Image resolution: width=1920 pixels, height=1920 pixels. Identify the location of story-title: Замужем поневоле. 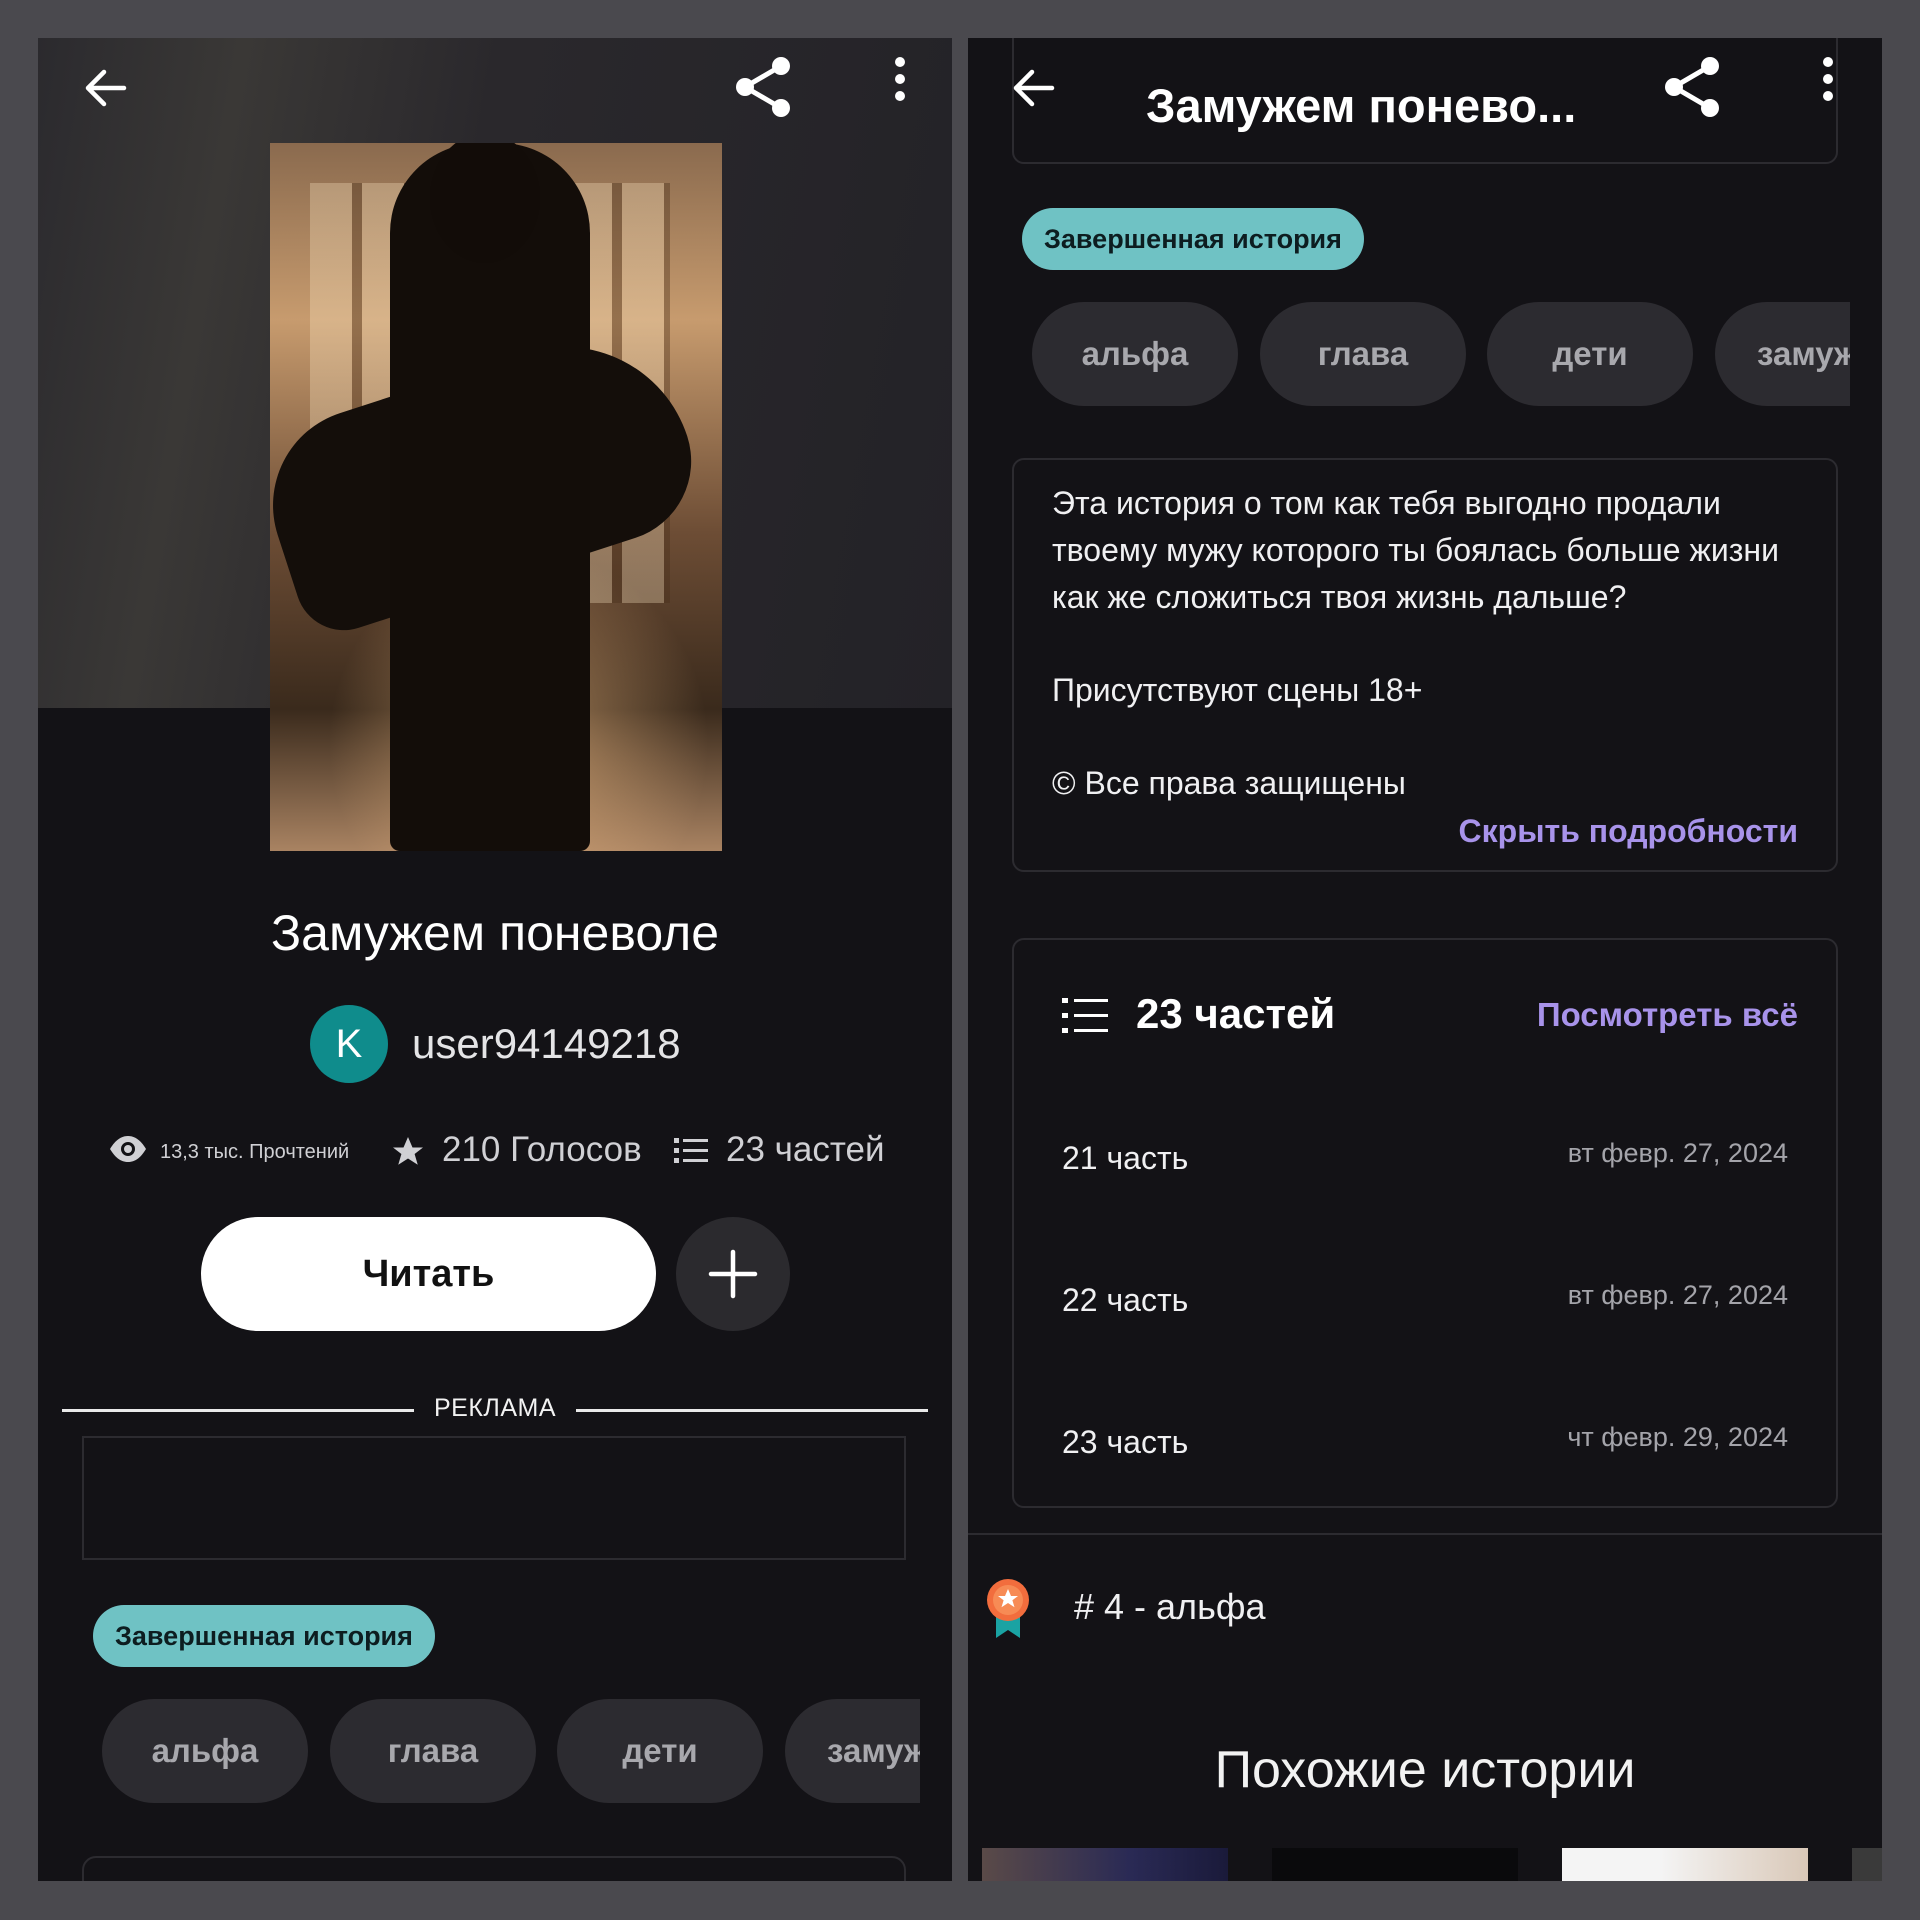
(495, 933).